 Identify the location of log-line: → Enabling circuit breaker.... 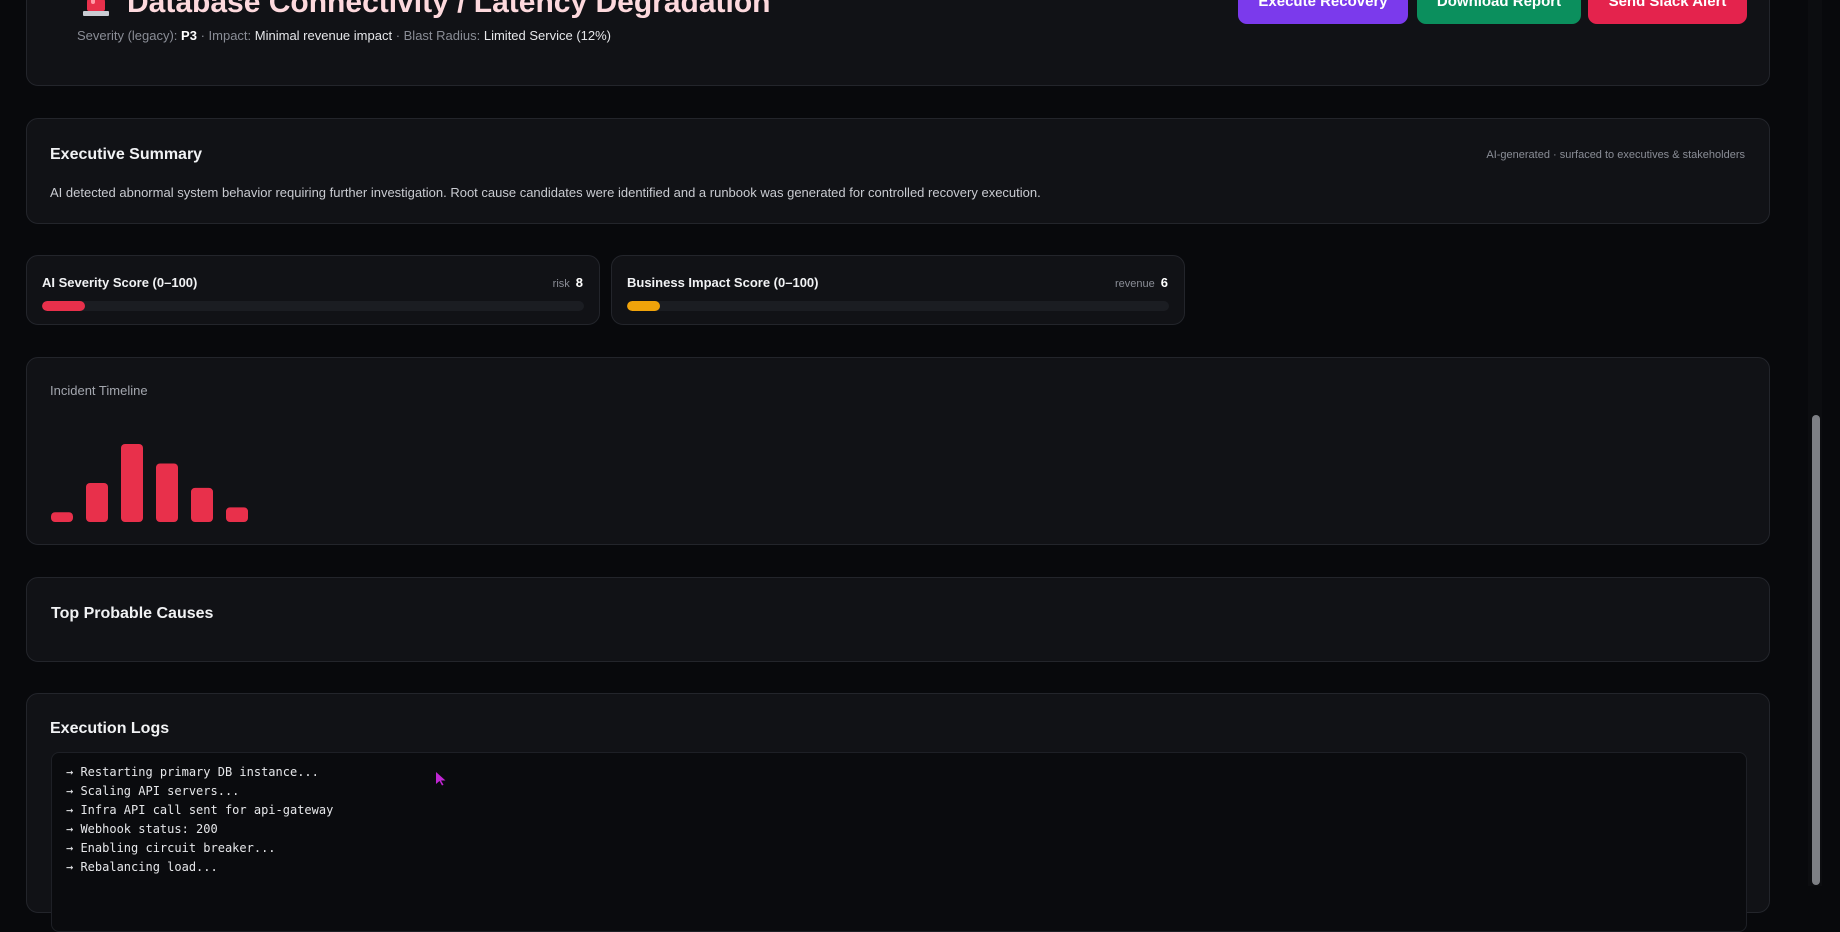
(171, 848).